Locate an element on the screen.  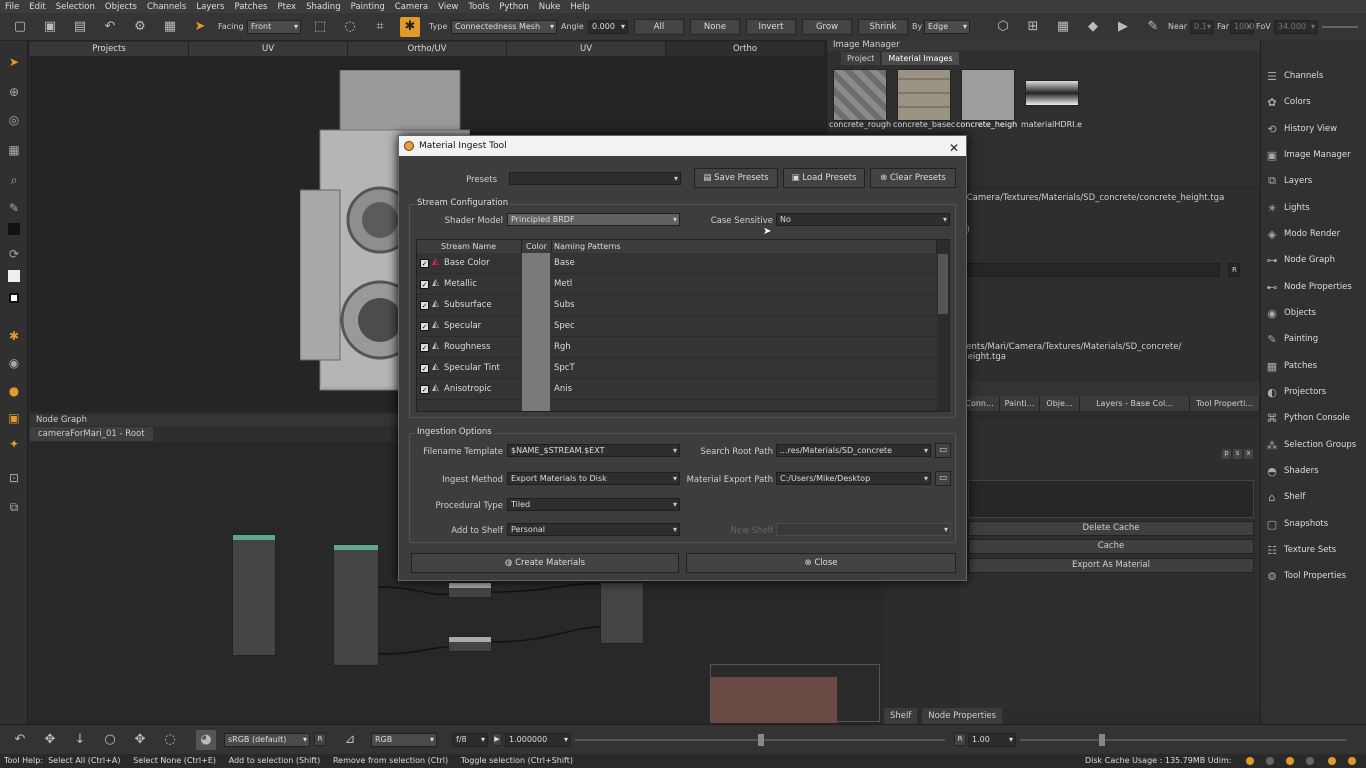
x-button: x is located at coordinates (1248, 454).